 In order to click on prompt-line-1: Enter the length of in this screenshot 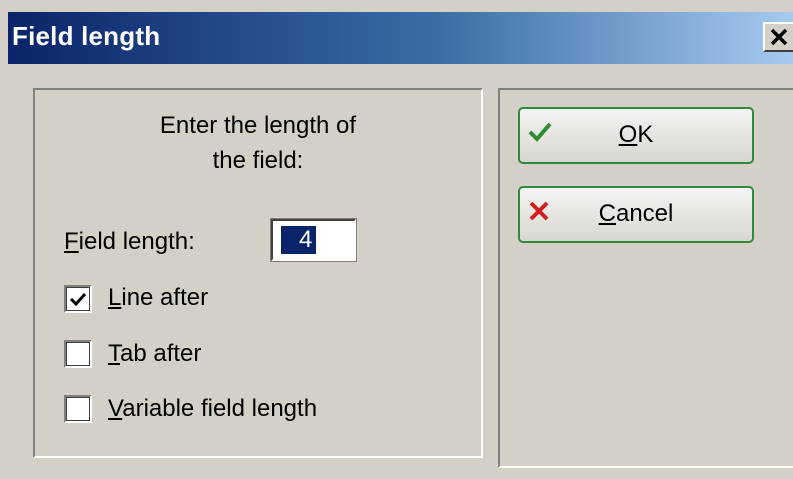, I will do `click(258, 125)`.